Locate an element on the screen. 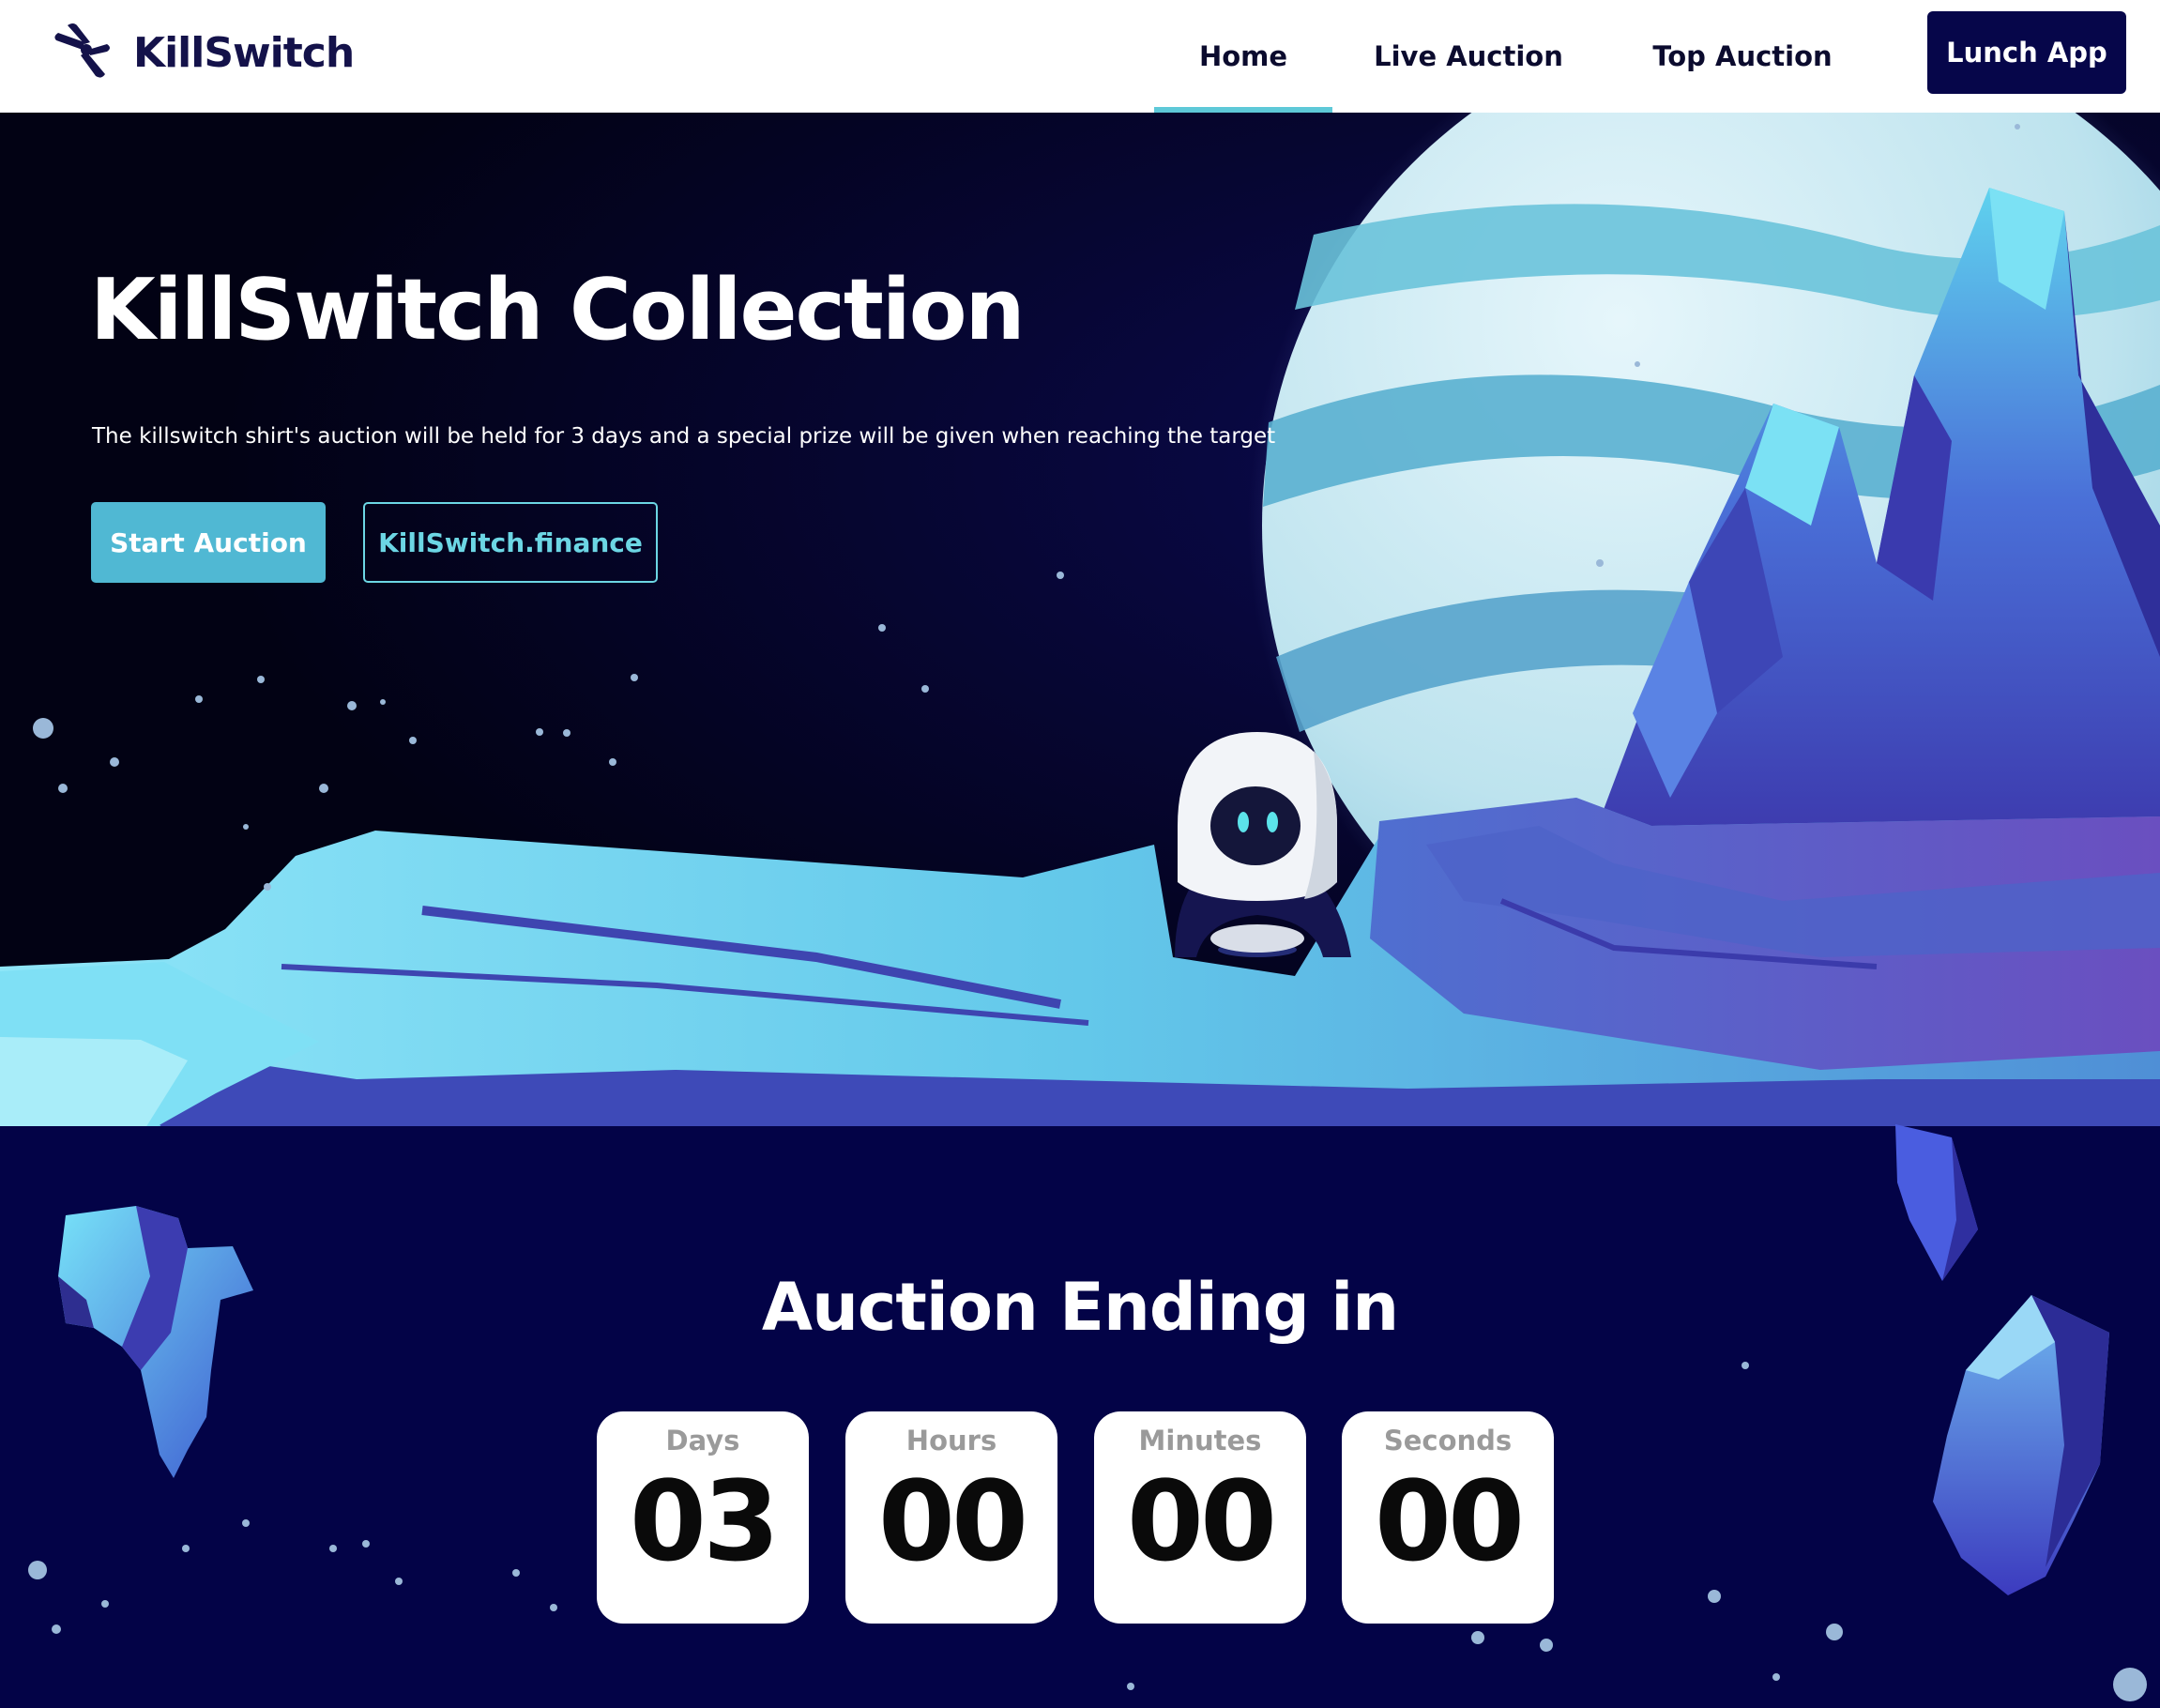 Image resolution: width=2160 pixels, height=1708 pixels. countdown-days: Days 03 is located at coordinates (703, 1518).